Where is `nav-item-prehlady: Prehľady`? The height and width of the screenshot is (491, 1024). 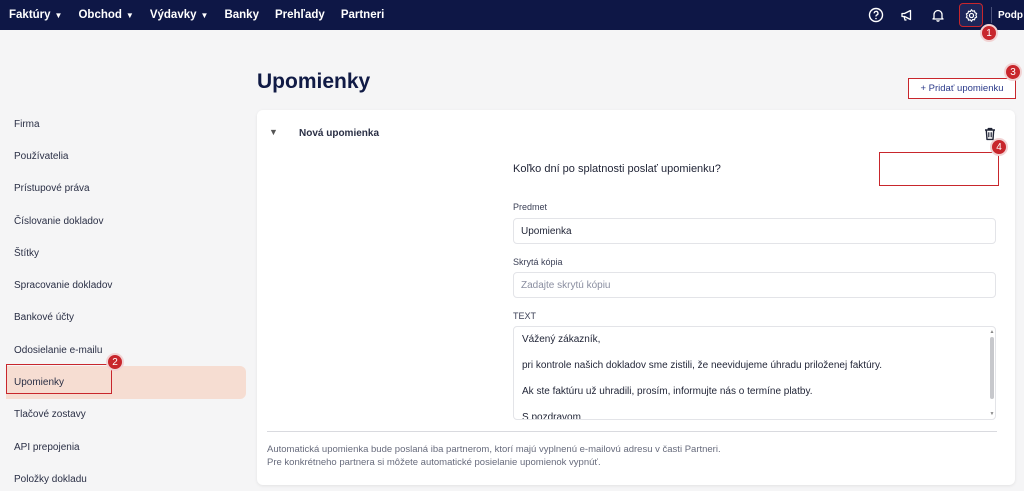
nav-item-prehlady: Prehľady is located at coordinates (300, 15).